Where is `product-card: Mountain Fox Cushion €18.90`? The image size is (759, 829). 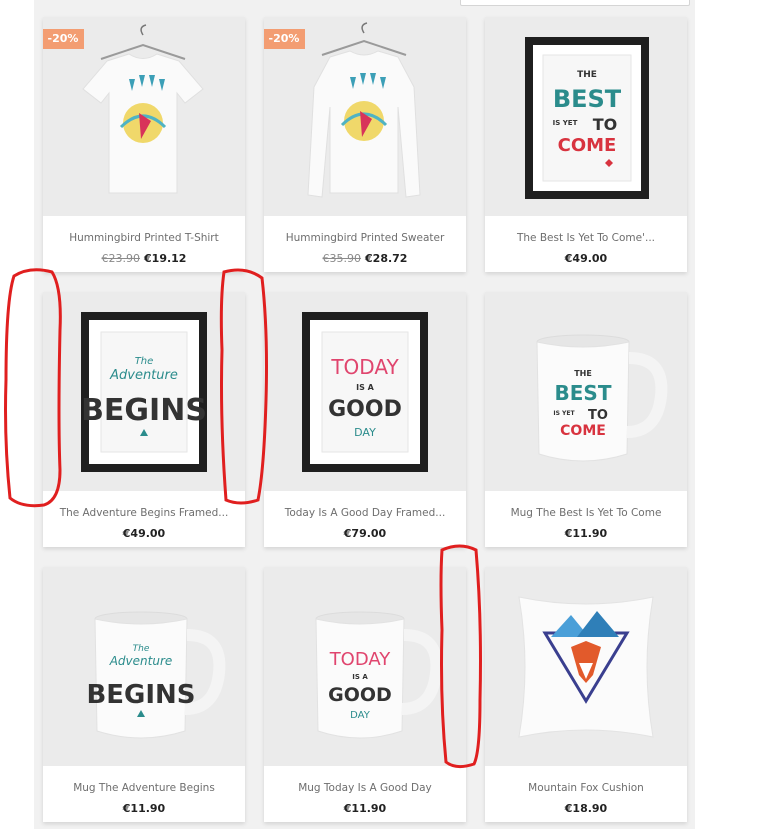
product-card: Mountain Fox Cushion €18.90 is located at coordinates (586, 694).